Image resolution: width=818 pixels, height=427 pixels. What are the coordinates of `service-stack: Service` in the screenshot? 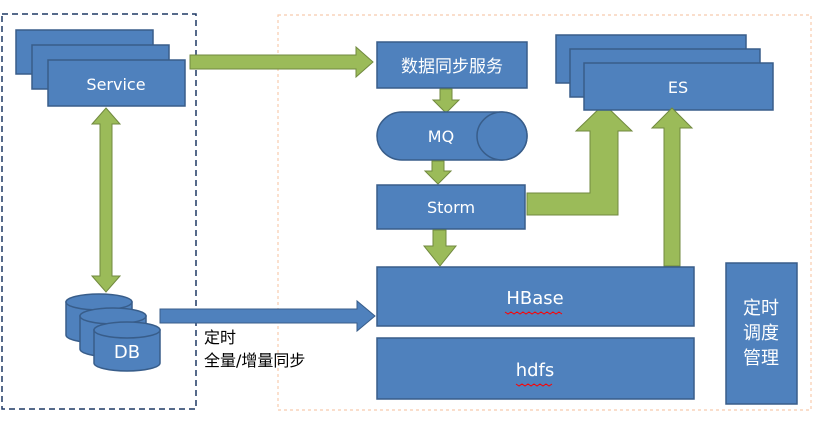 It's located at (100, 68).